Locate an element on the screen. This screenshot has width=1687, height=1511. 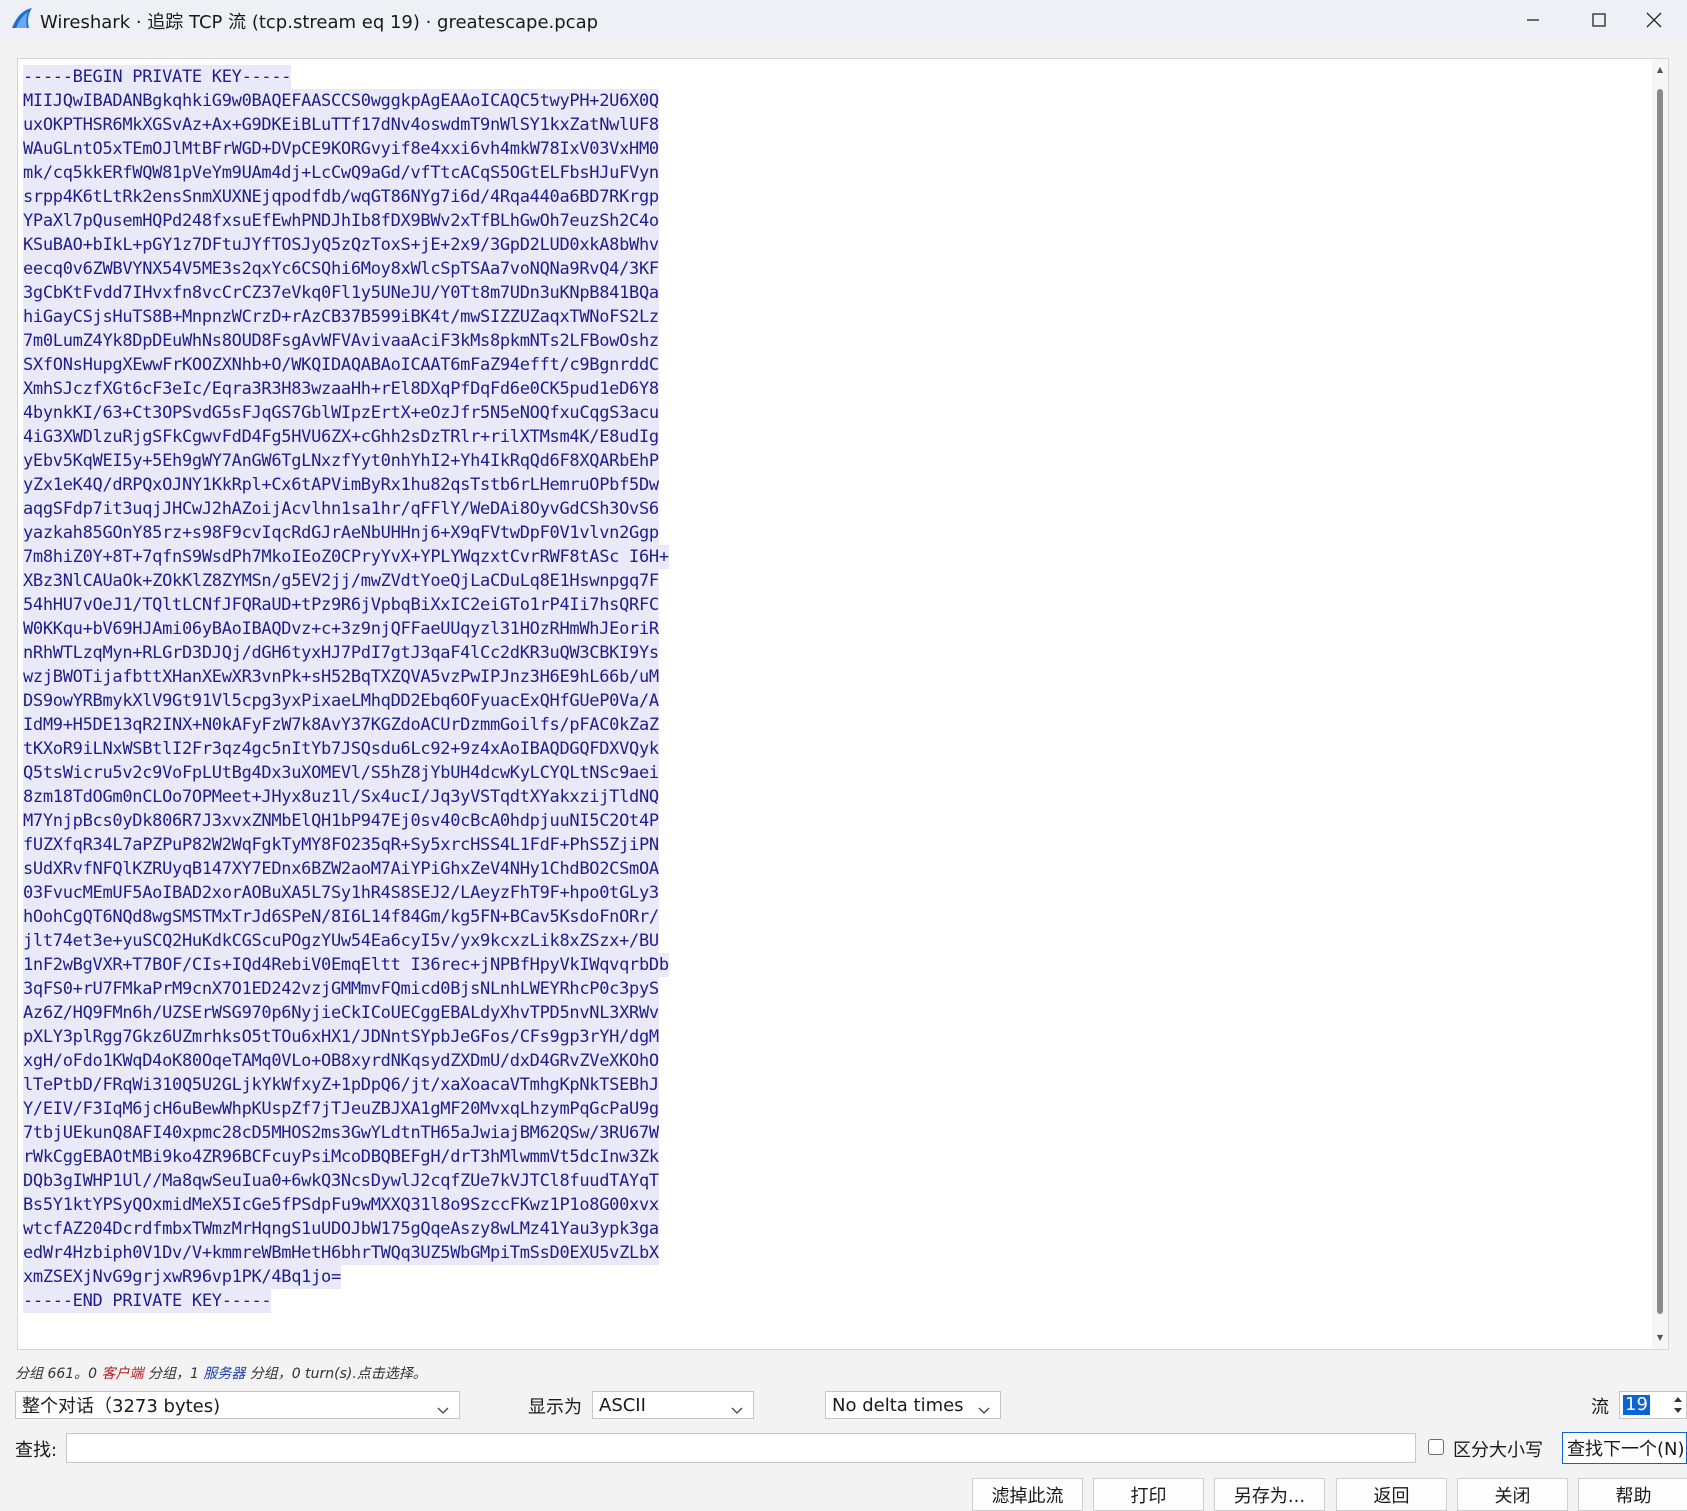
minimize-icon is located at coordinates (1533, 20).